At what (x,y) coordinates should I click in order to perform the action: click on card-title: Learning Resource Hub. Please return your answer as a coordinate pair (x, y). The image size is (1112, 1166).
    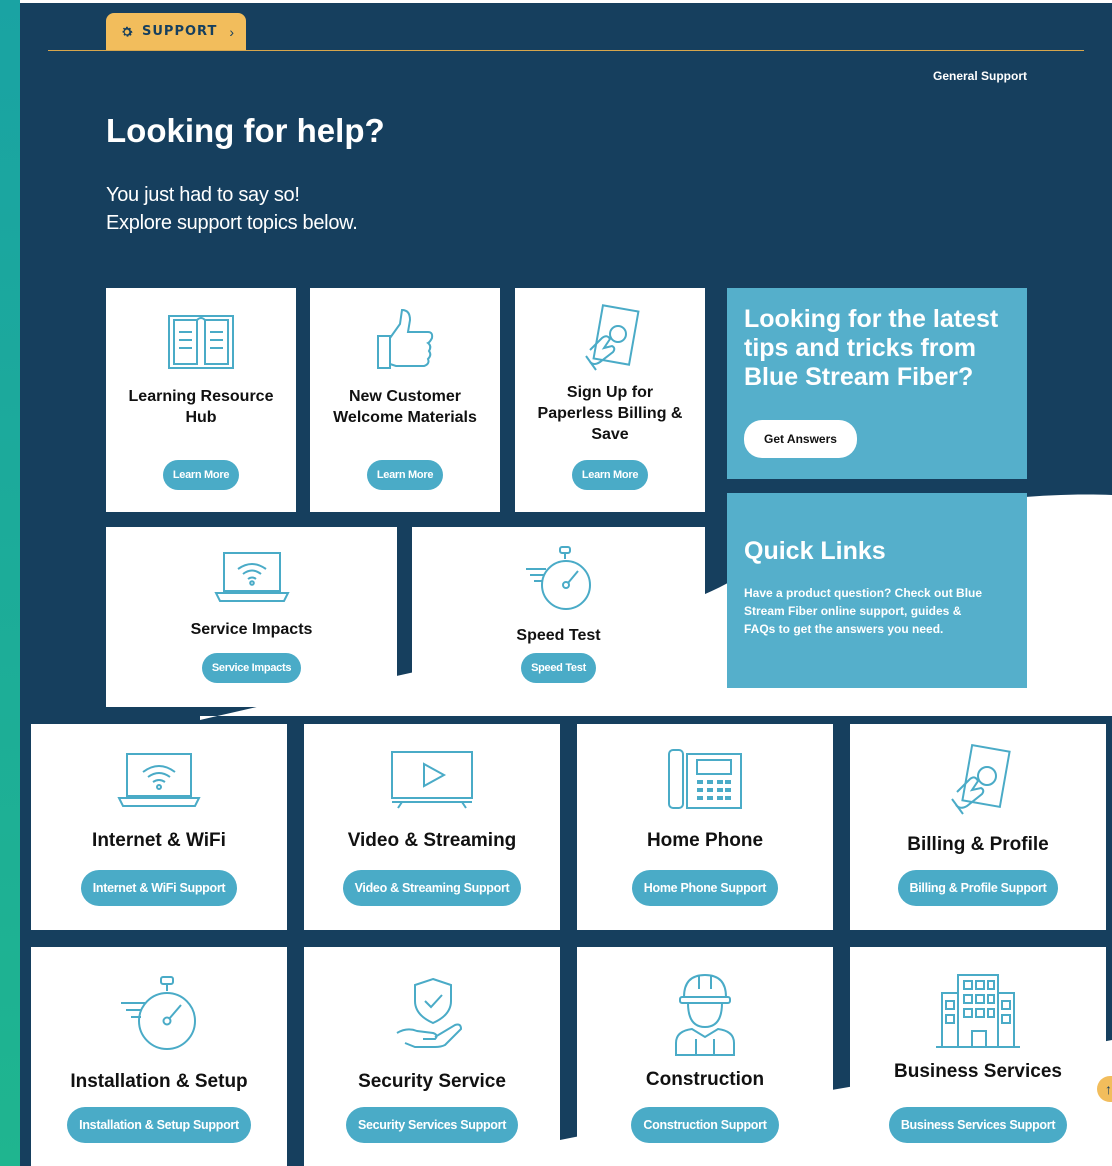
    Looking at the image, I should click on (201, 407).